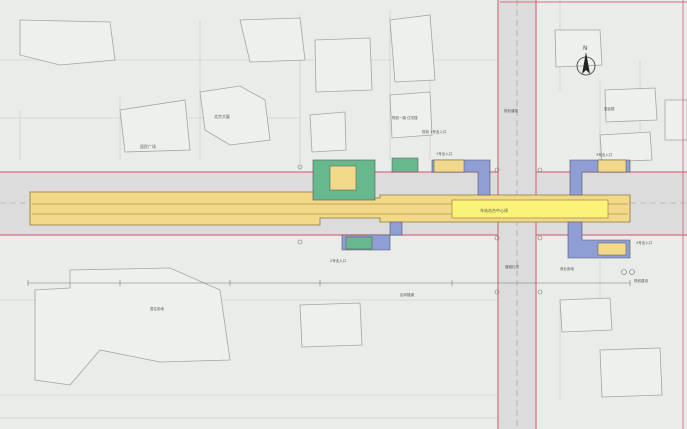 The height and width of the screenshot is (429, 687). What do you see at coordinates (567, 268) in the screenshot?
I see `label-block-se: 商业用地` at bounding box center [567, 268].